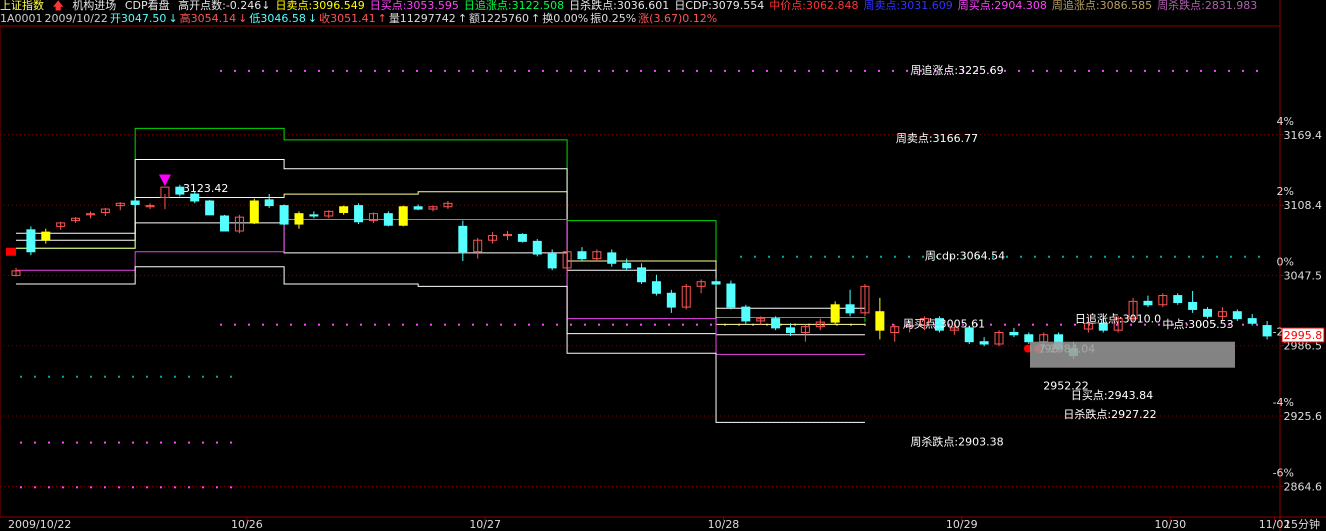 This screenshot has height=531, width=1326. What do you see at coordinates (1283, 402) in the screenshot?
I see `pct-tick-label: -4%` at bounding box center [1283, 402].